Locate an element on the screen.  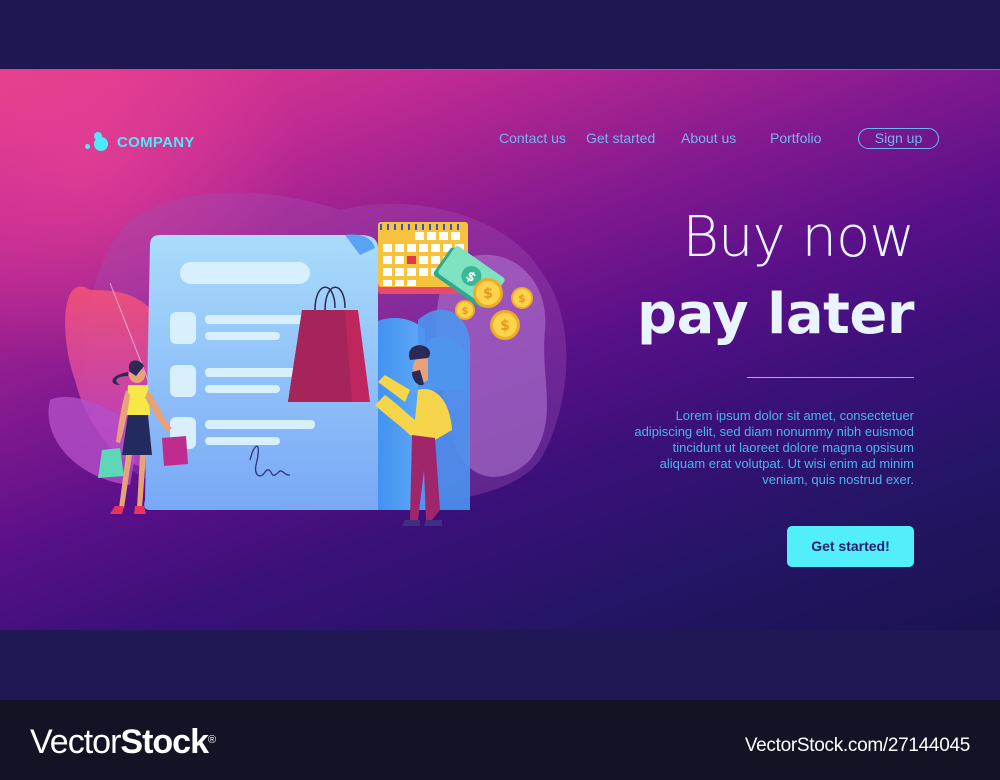
headline-line-1: Buy now is located at coordinates (798, 237).